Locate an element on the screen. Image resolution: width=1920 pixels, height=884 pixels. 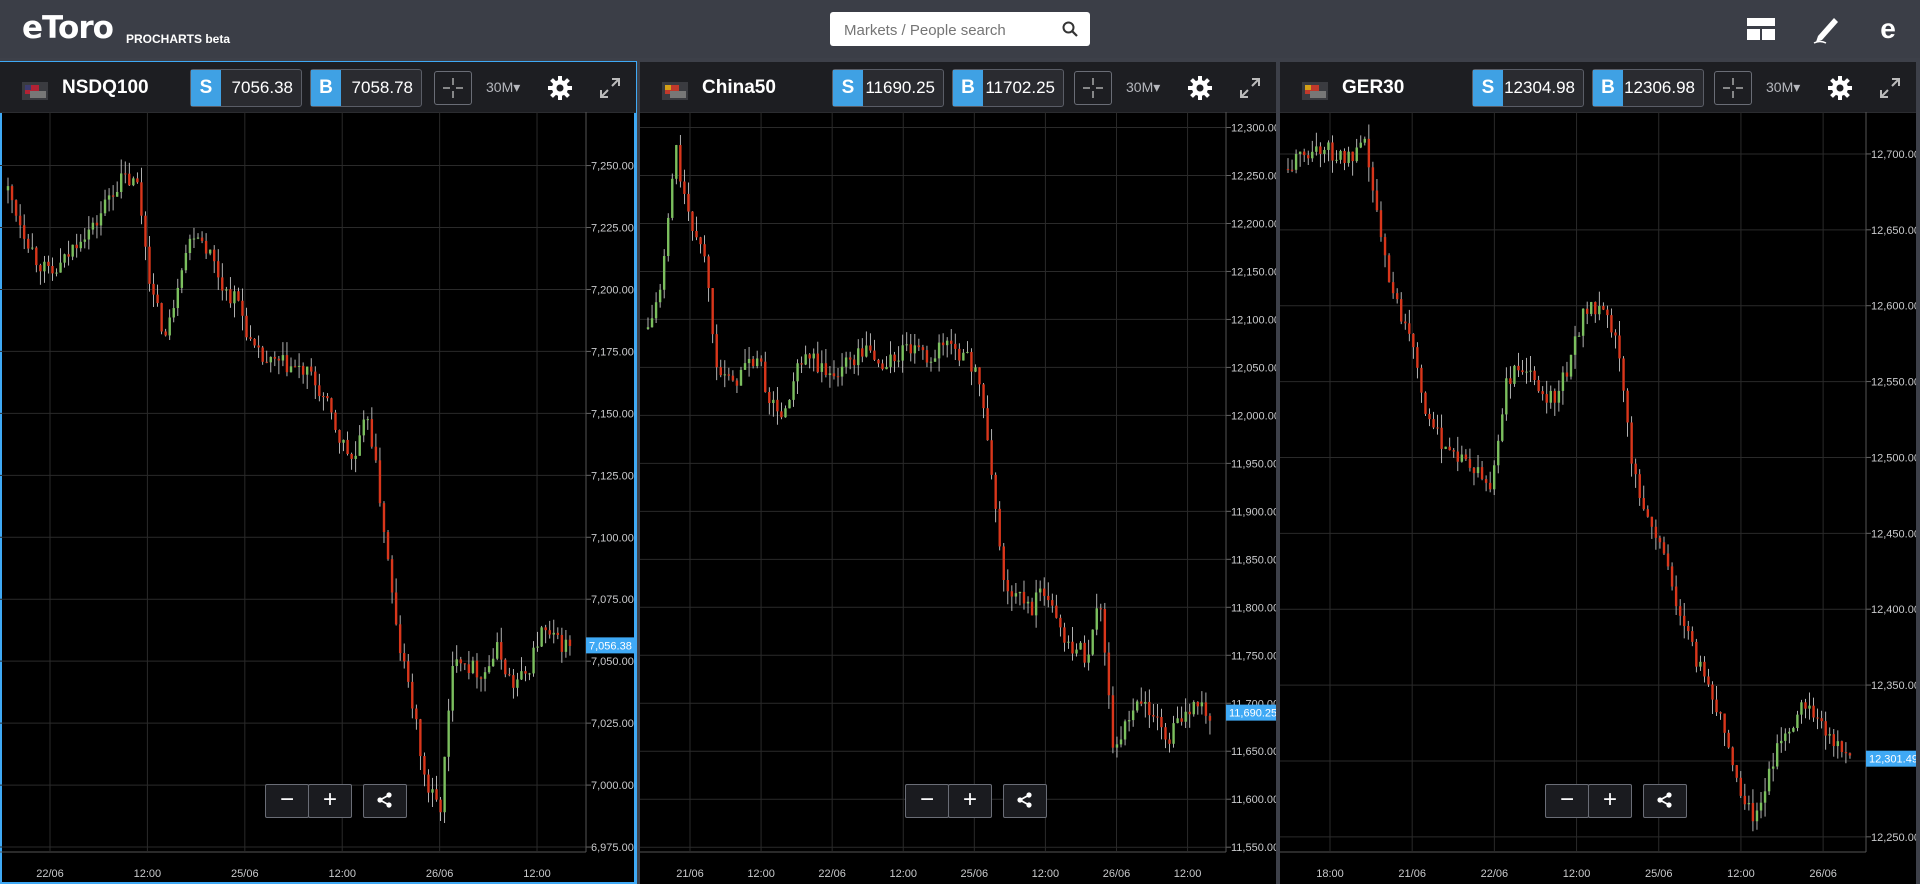
y-tick-label: 12,000.00 is located at coordinates (1253, 416).